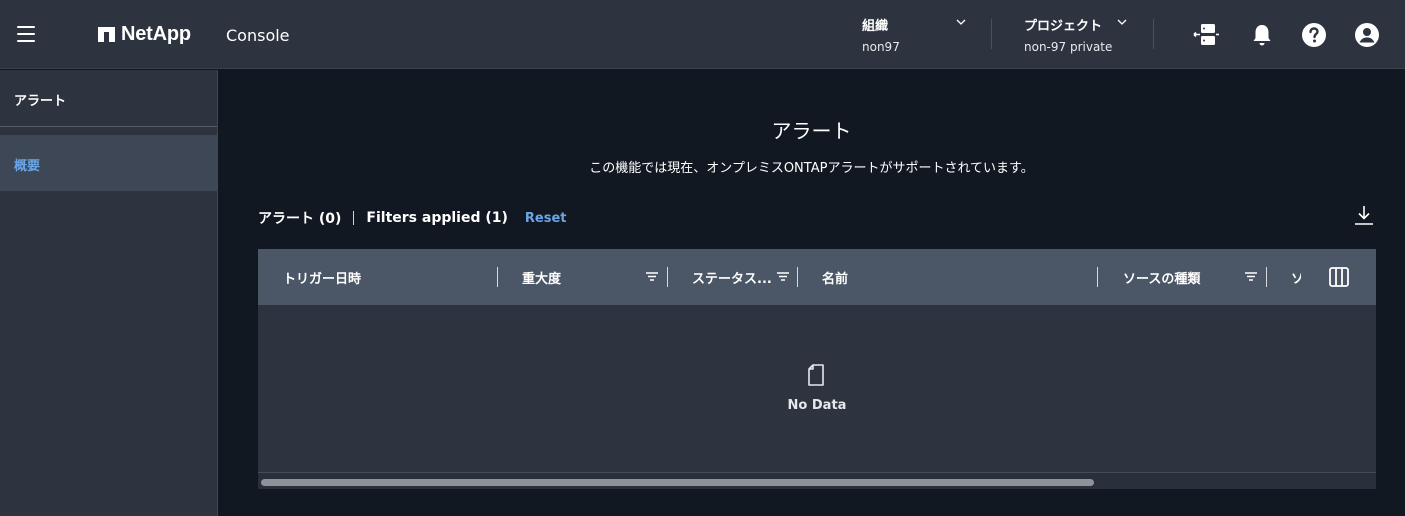  I want to click on app-name: Console, so click(258, 35).